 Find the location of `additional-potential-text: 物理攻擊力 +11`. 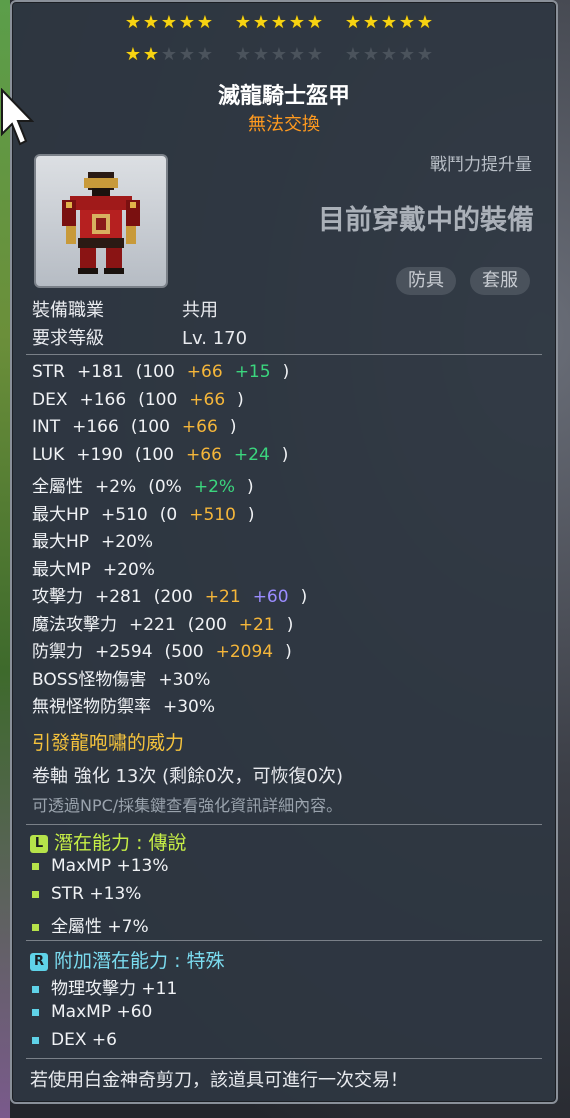

additional-potential-text: 物理攻擊力 +11 is located at coordinates (114, 989).